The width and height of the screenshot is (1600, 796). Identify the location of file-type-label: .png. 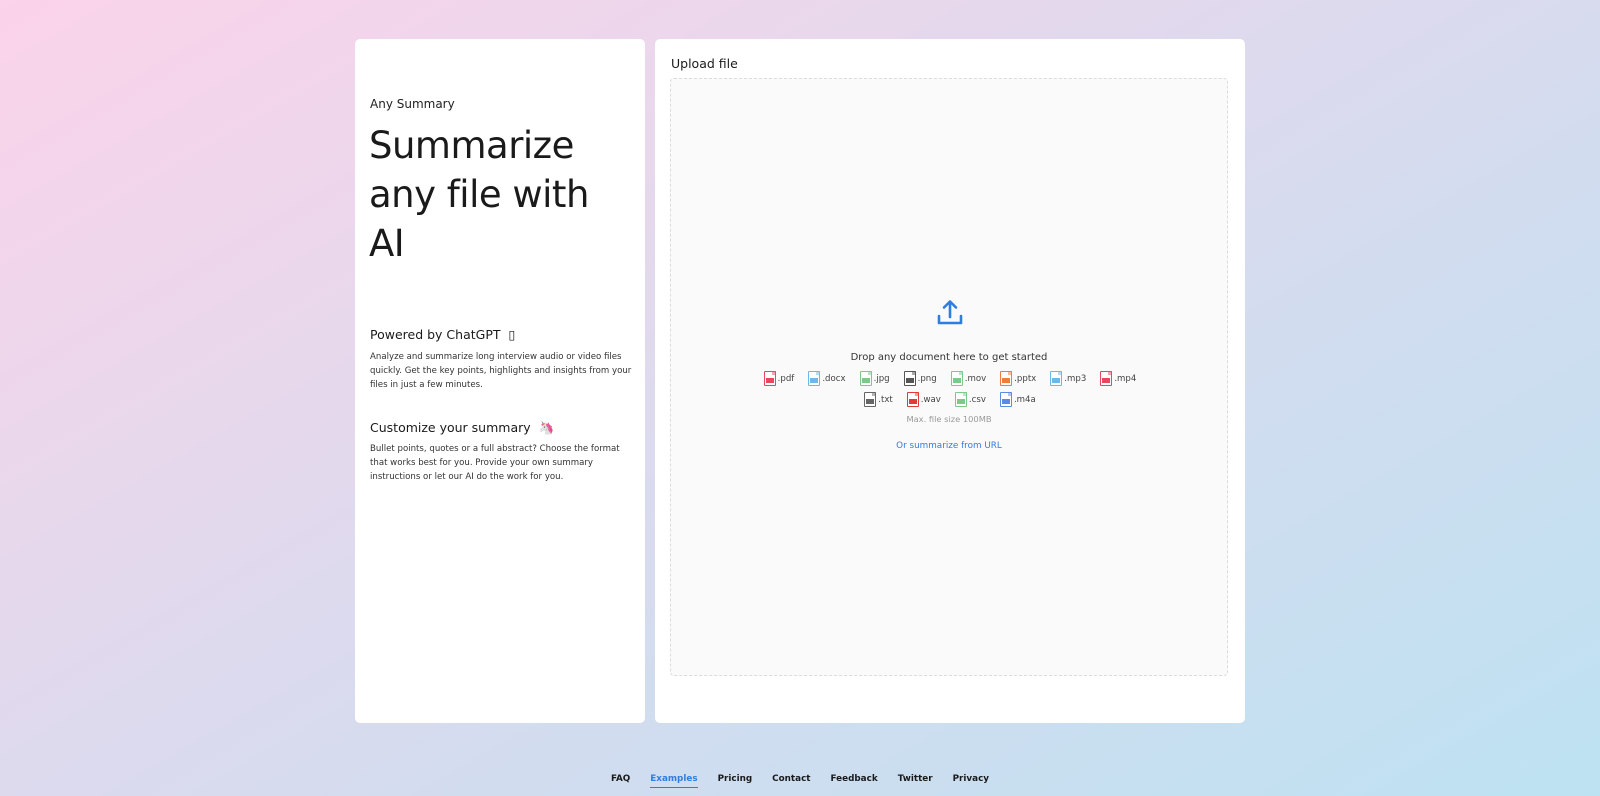
(927, 378).